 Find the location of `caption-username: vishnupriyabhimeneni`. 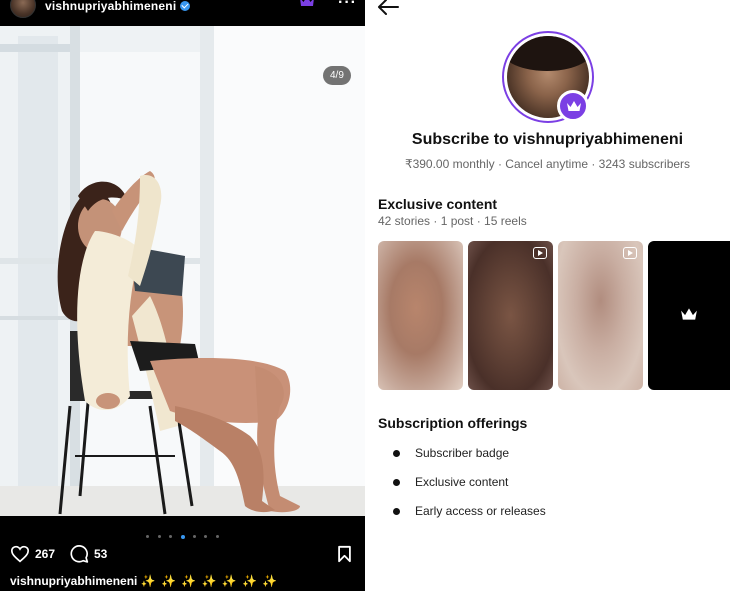

caption-username: vishnupriyabhimeneni is located at coordinates (73, 581).